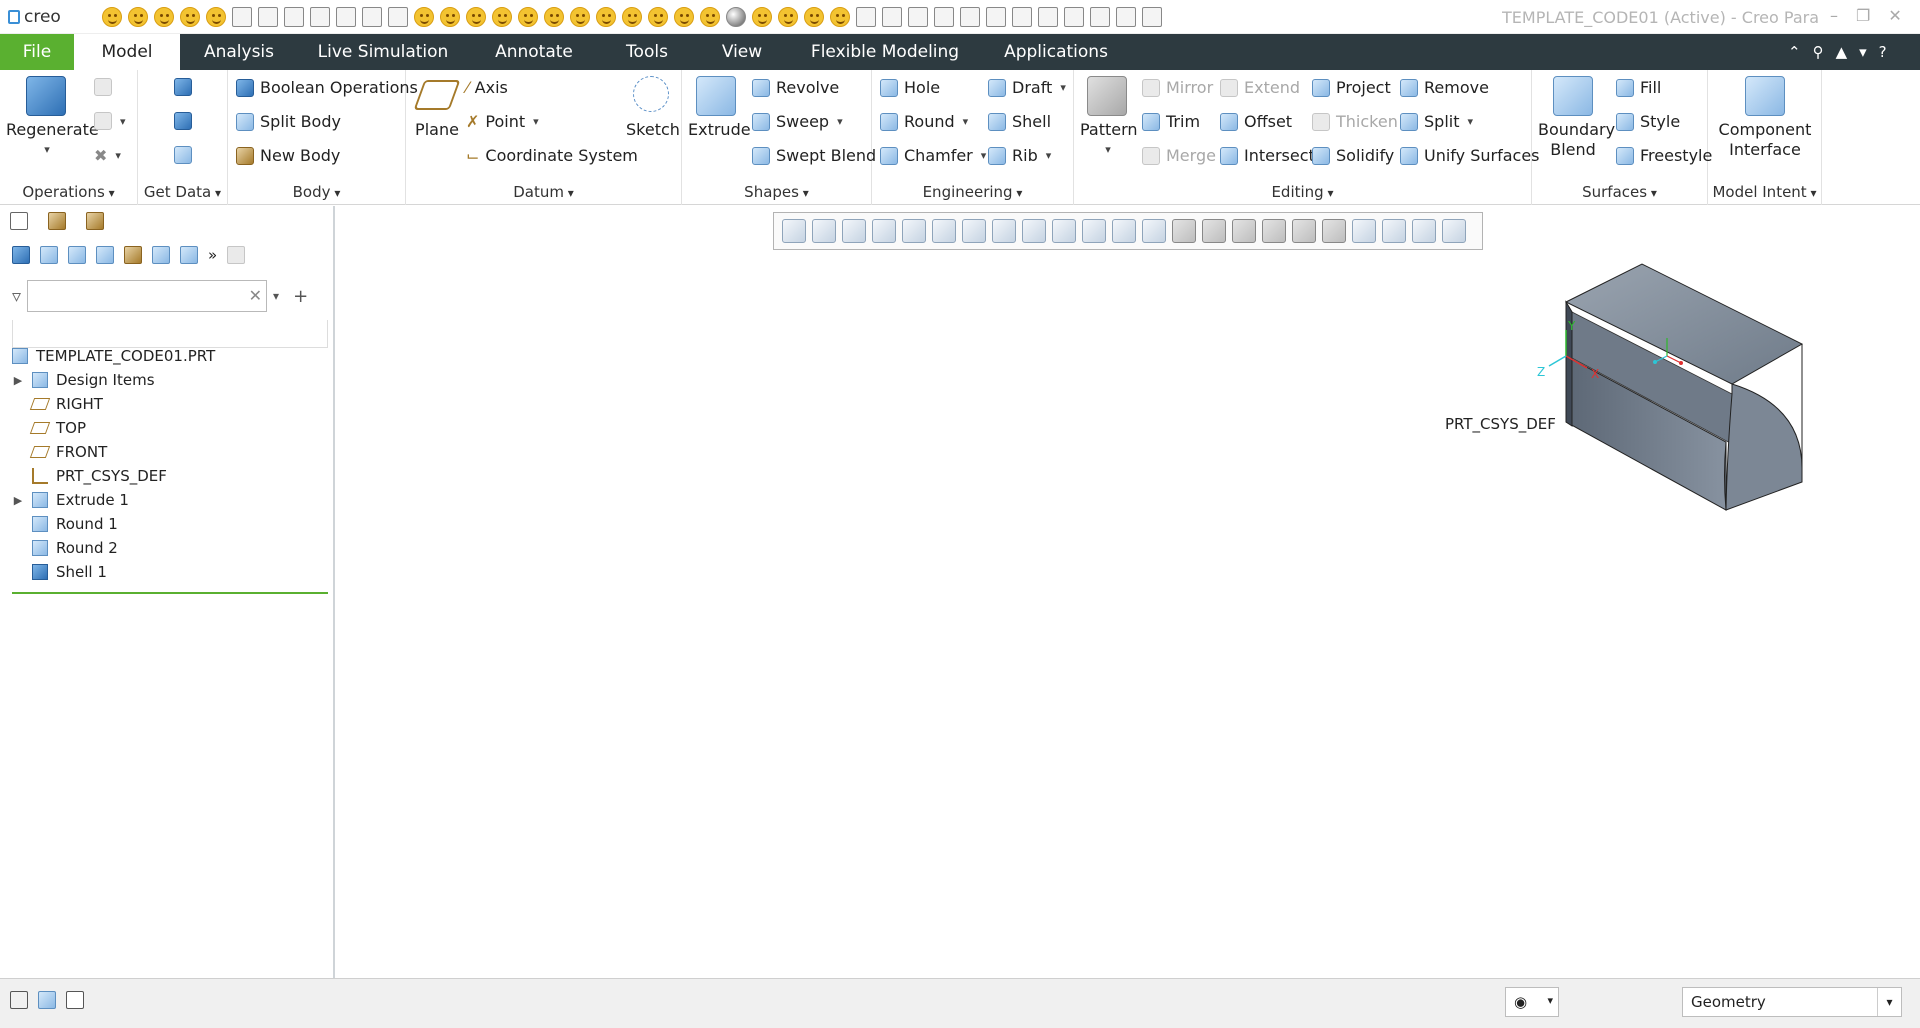  I want to click on plane-button: Plane, so click(437, 110).